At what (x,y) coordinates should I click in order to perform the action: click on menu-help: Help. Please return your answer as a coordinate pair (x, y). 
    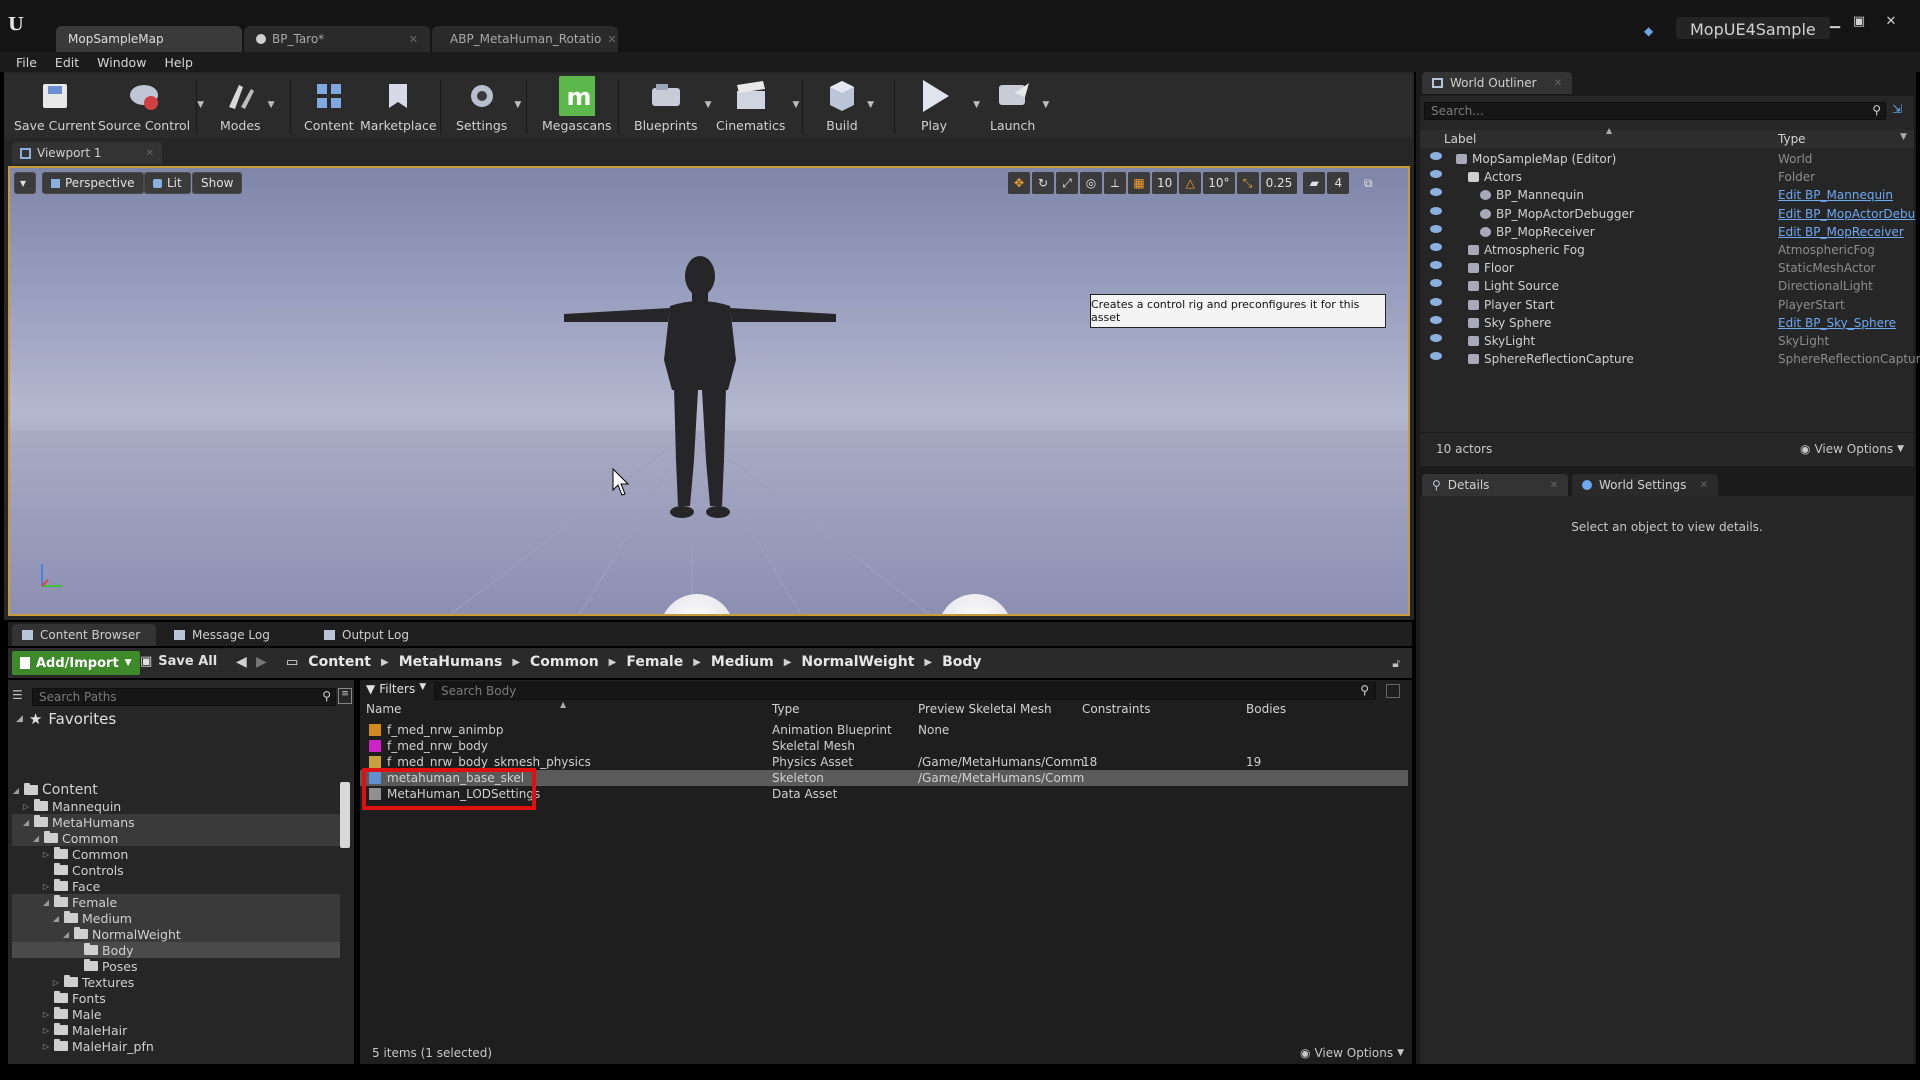
    Looking at the image, I should click on (178, 62).